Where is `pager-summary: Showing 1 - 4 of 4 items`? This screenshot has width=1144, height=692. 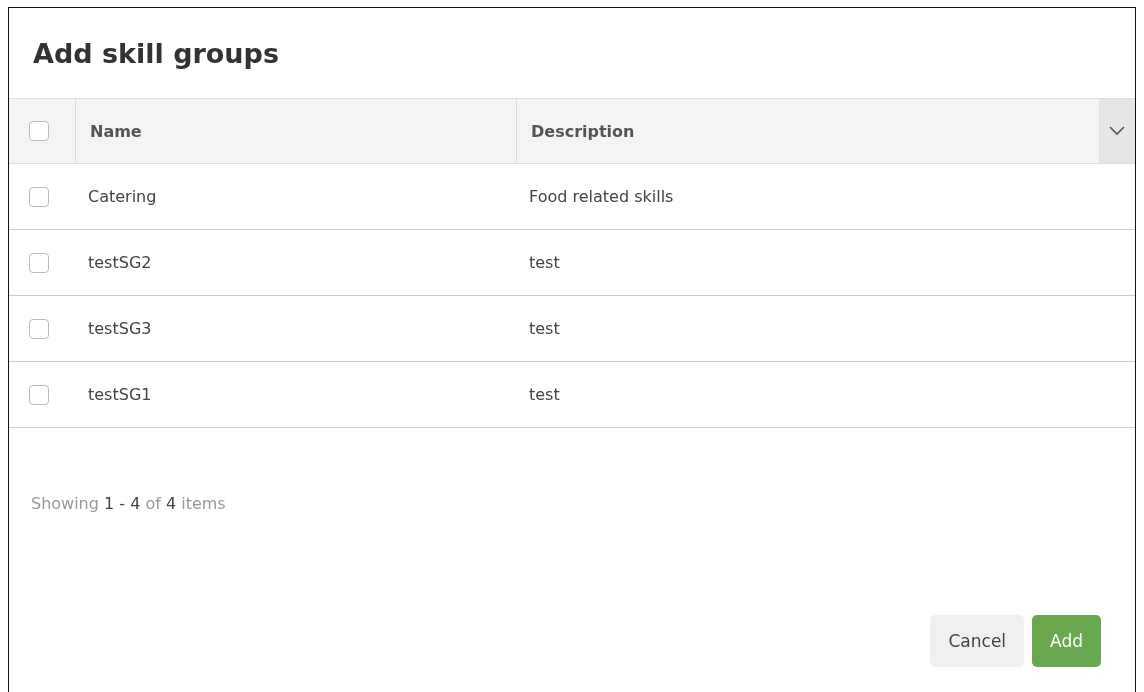 pager-summary: Showing 1 - 4 of 4 items is located at coordinates (128, 503).